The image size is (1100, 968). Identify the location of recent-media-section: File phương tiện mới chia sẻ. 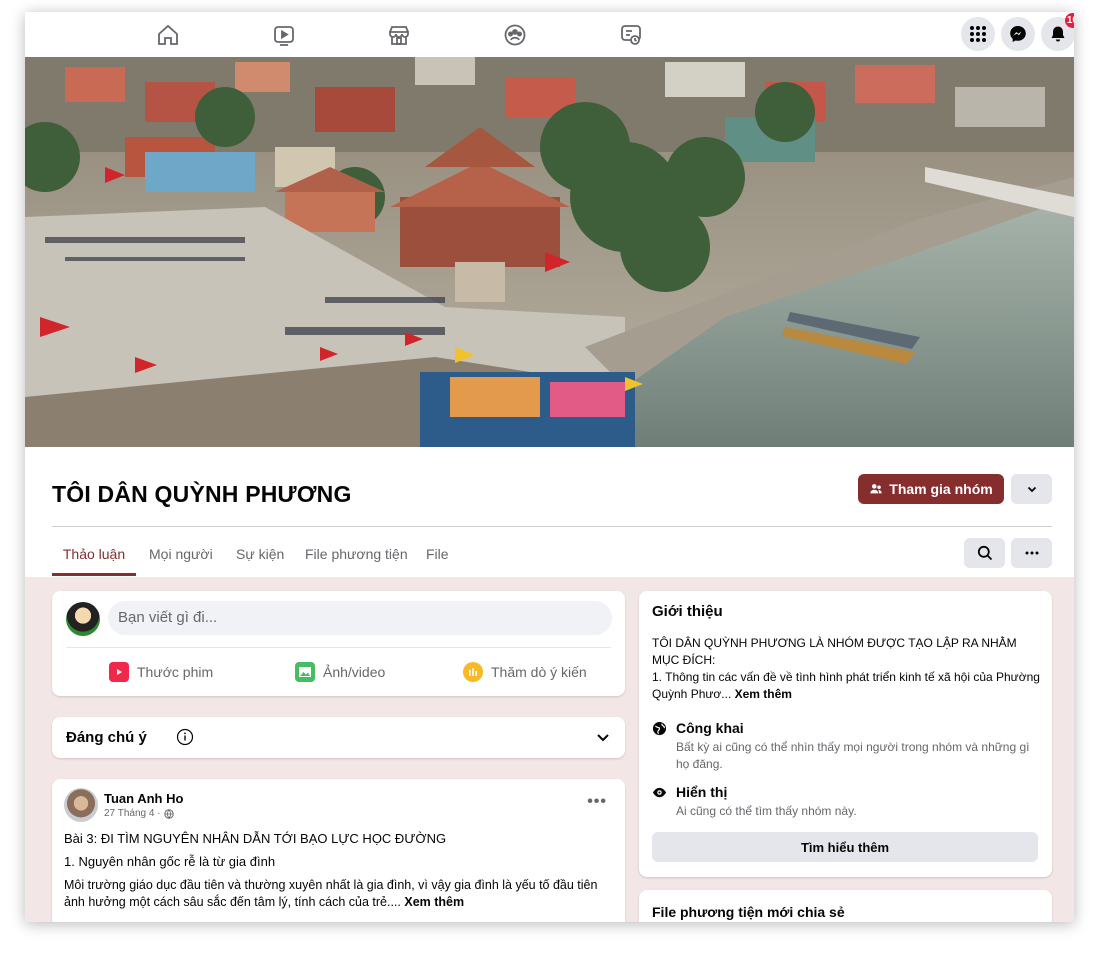
(845, 906).